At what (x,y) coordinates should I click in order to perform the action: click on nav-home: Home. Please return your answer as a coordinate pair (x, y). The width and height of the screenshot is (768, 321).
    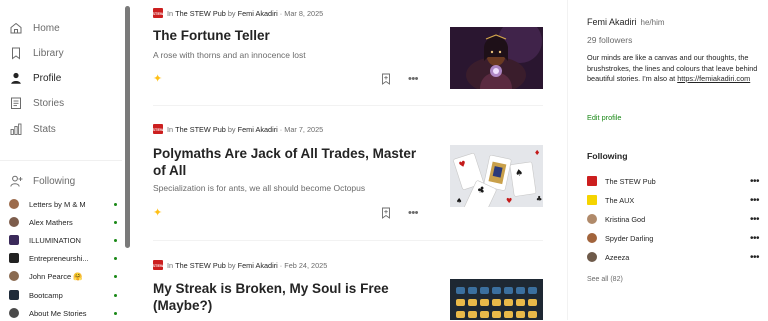
    Looking at the image, I should click on (34, 28).